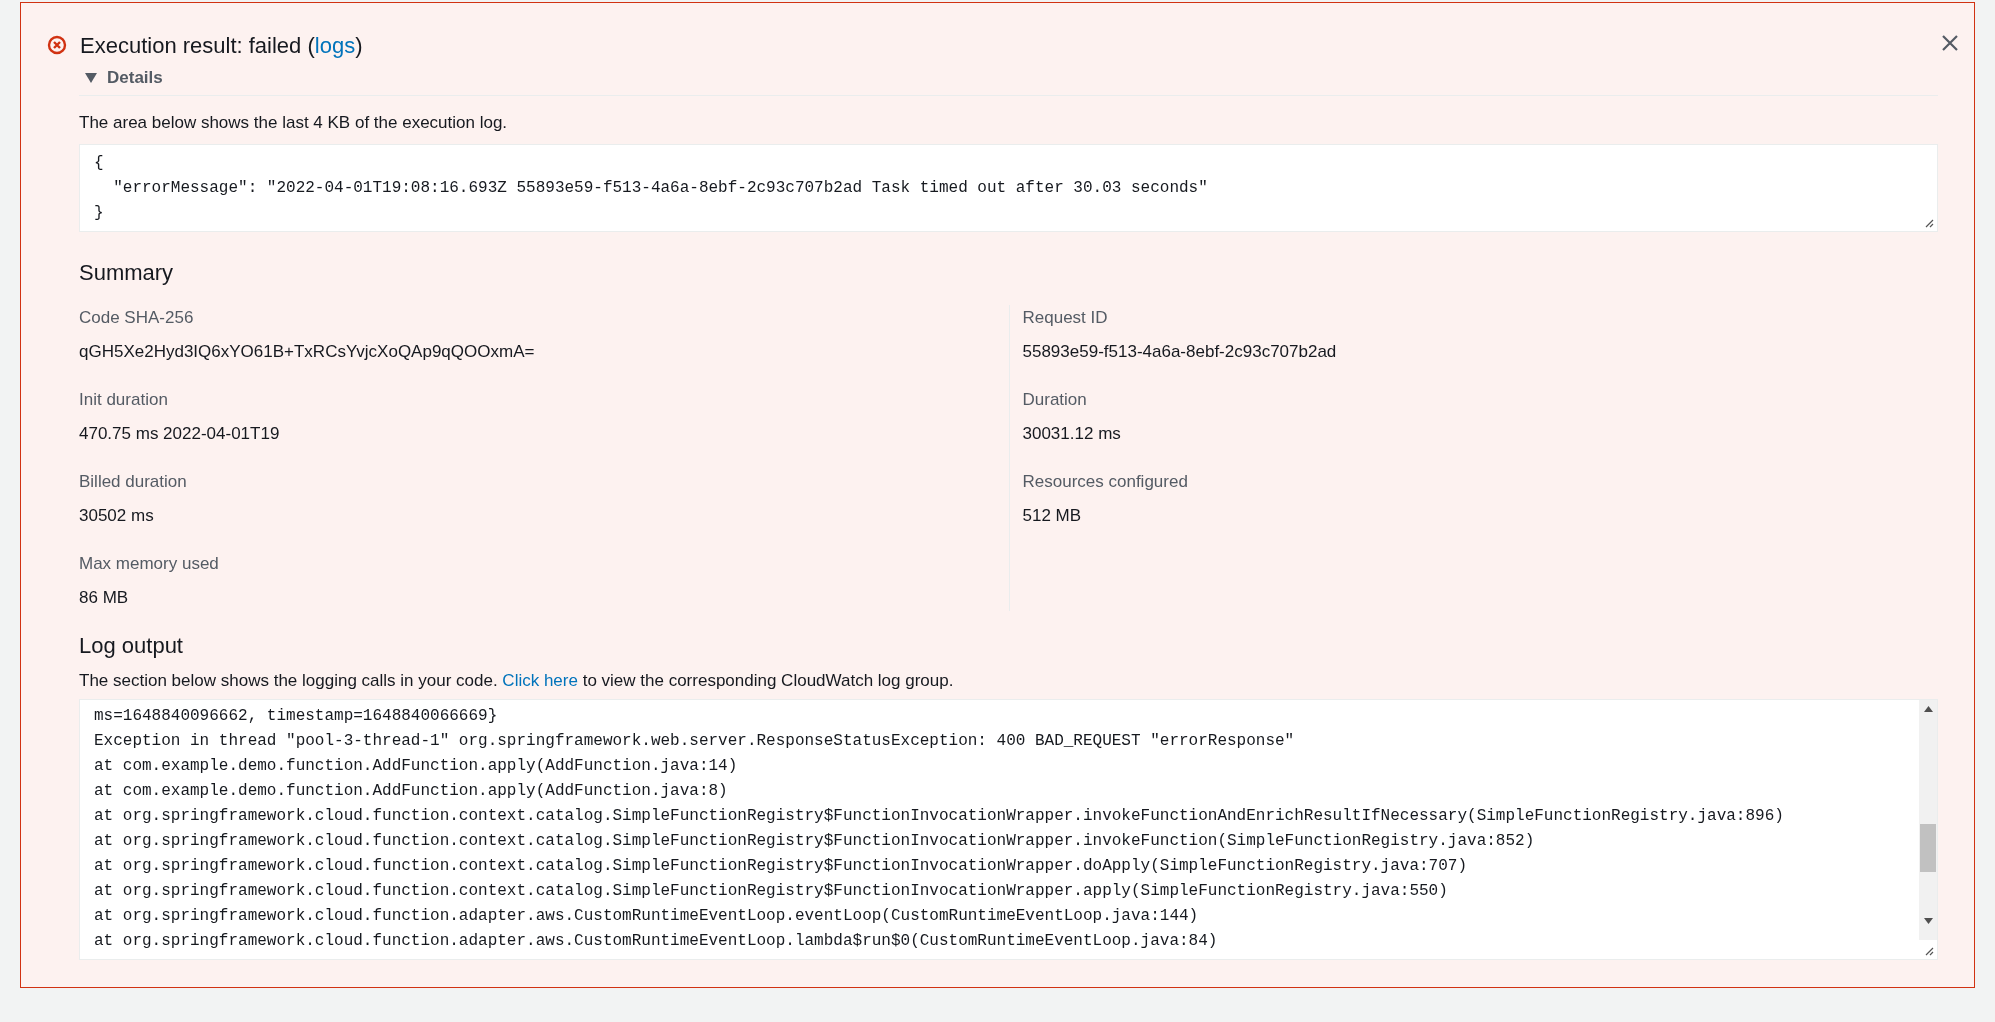  What do you see at coordinates (1055, 399) in the screenshot?
I see `summary-label: Duration` at bounding box center [1055, 399].